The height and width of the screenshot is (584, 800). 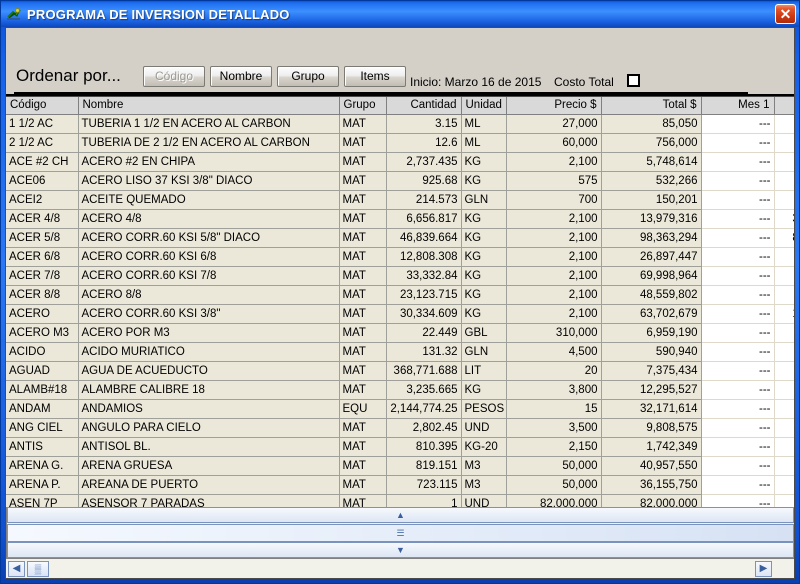 I want to click on window-title: PROGRAMA DE INVERSION DETALLADO, so click(x=158, y=14).